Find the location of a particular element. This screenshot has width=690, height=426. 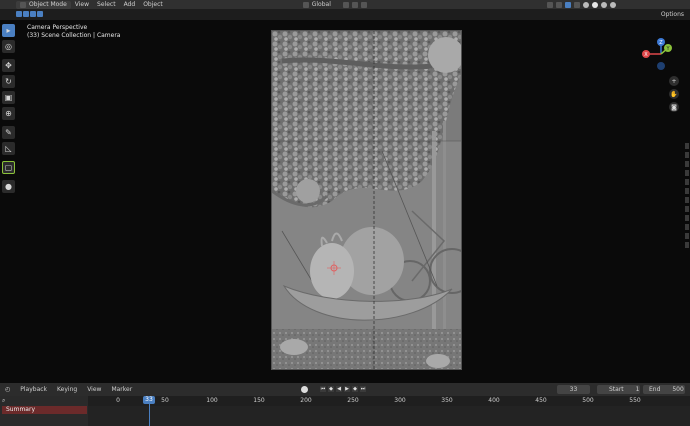

mode-label: Object Mode is located at coordinates (48, 4).